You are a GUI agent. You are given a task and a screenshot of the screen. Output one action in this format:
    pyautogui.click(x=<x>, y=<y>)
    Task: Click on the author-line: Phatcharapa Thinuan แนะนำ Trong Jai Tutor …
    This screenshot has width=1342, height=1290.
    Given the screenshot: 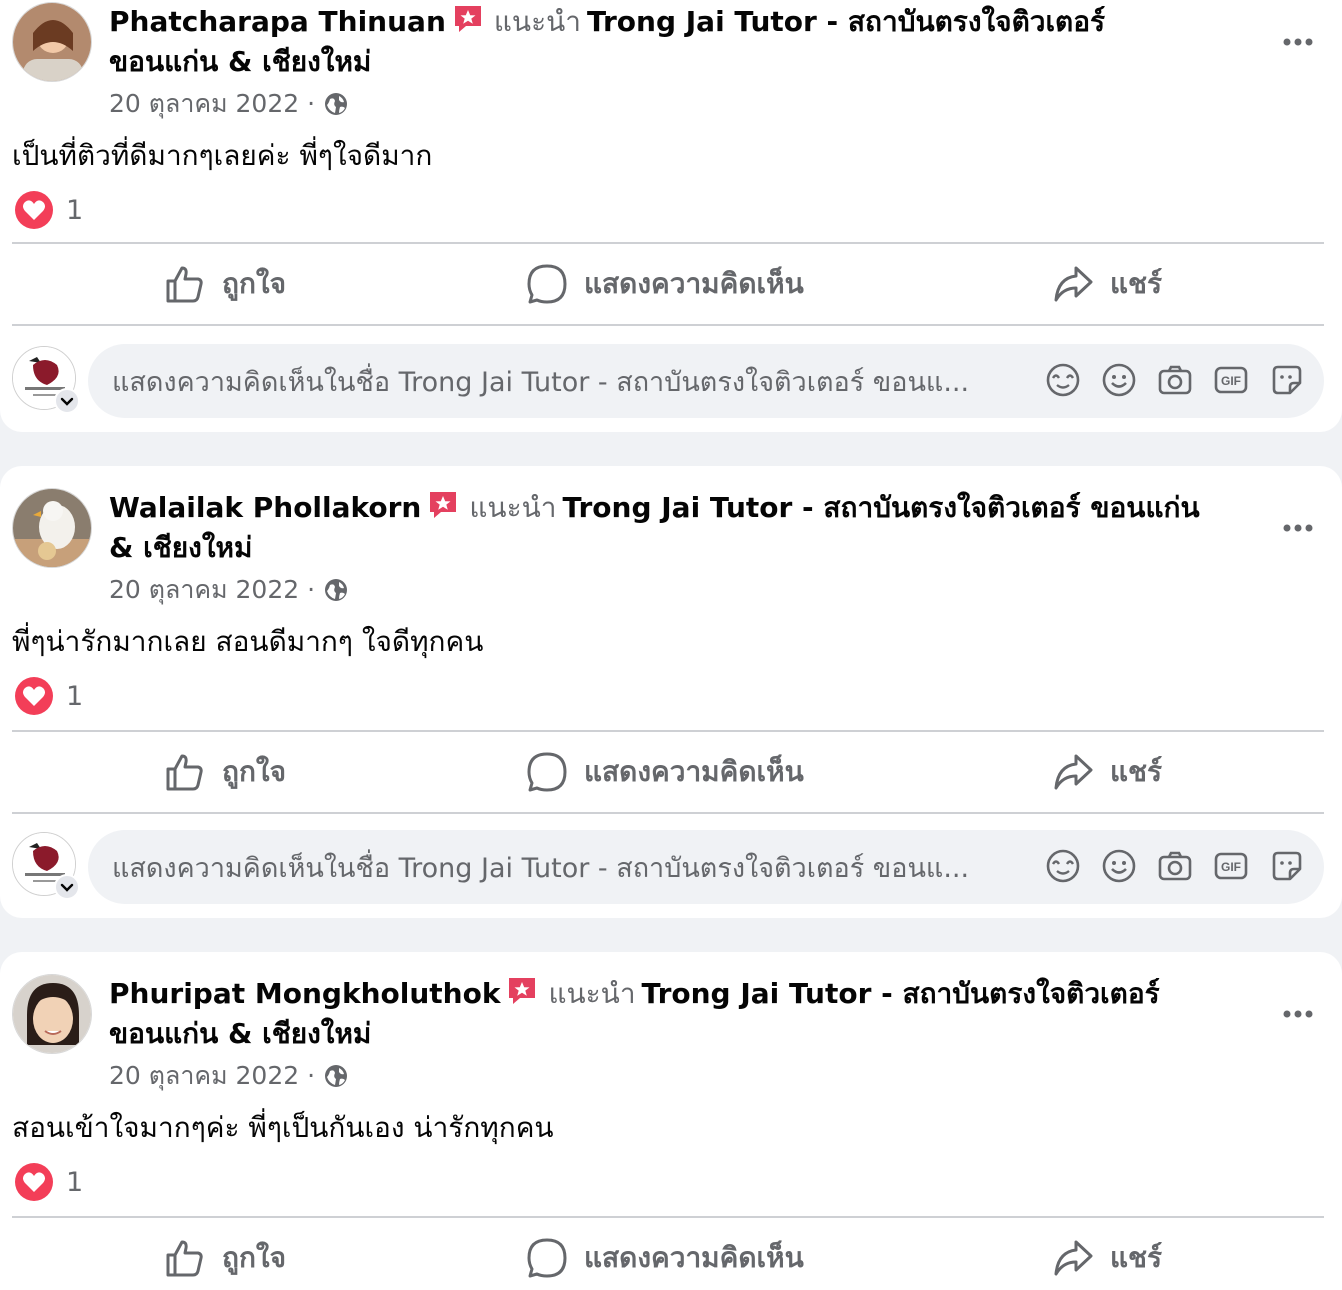 What is the action you would take?
    pyautogui.click(x=664, y=42)
    